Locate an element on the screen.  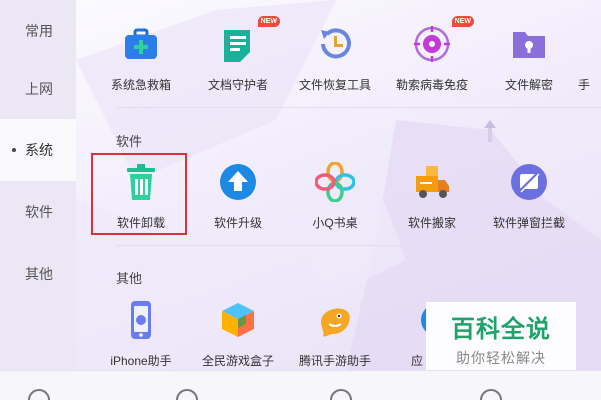
upgrade-arrow-icon is located at coordinates (238, 182).